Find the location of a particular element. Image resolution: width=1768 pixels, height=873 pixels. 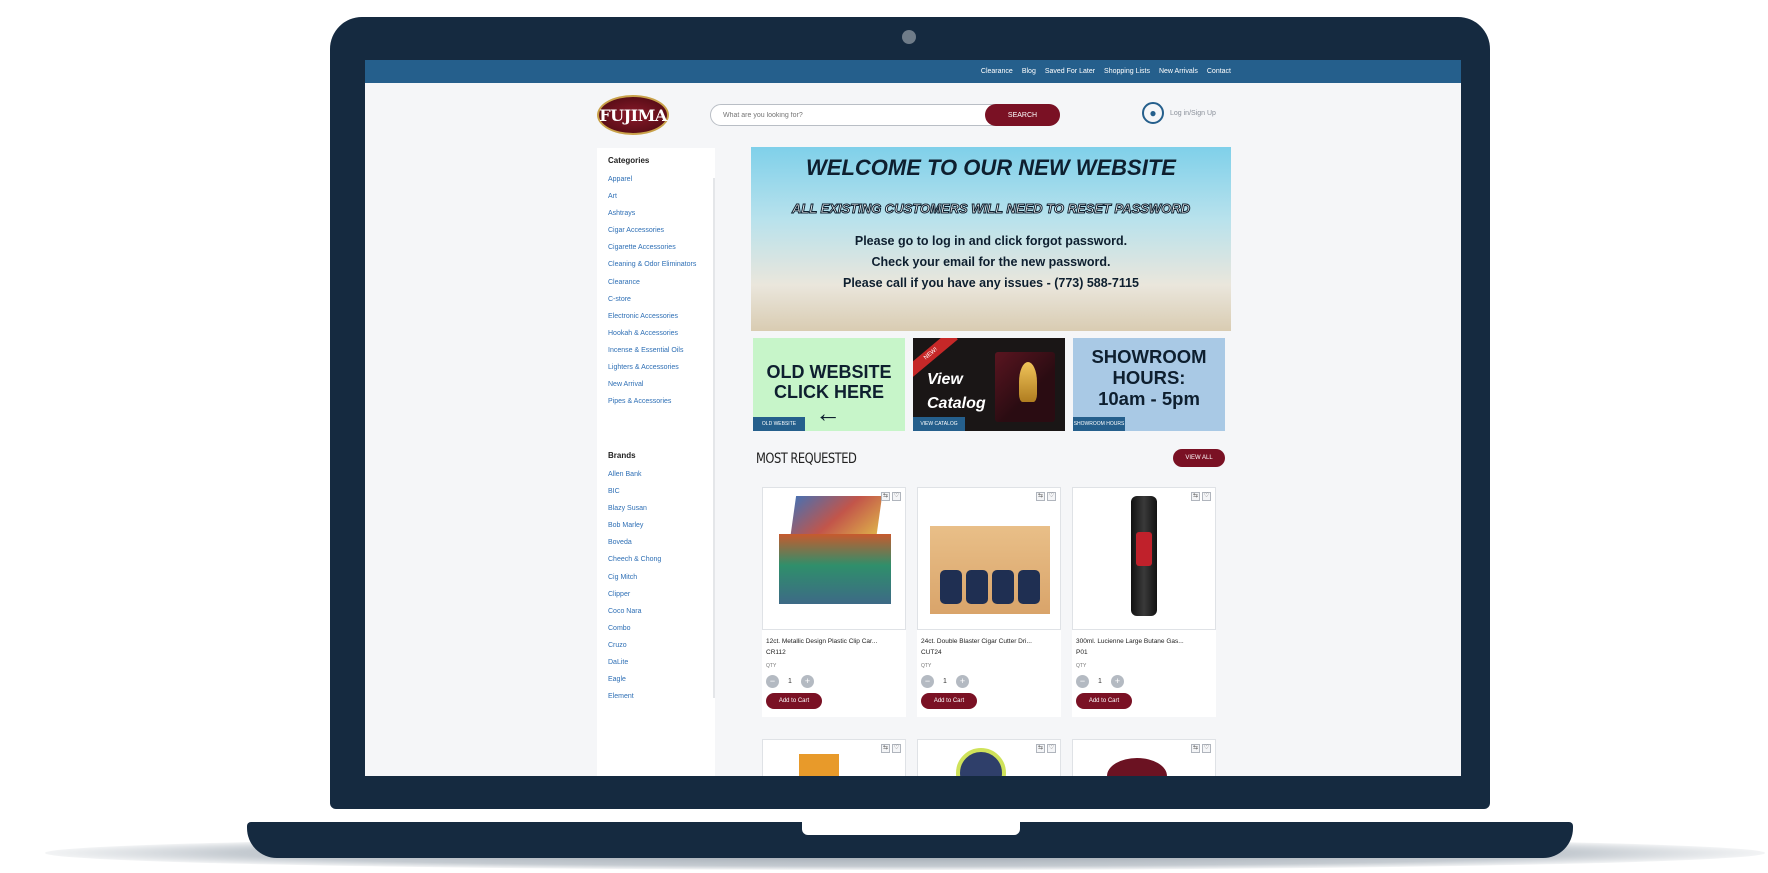

promo-title-line: 10am - 5pm is located at coordinates (1149, 398).